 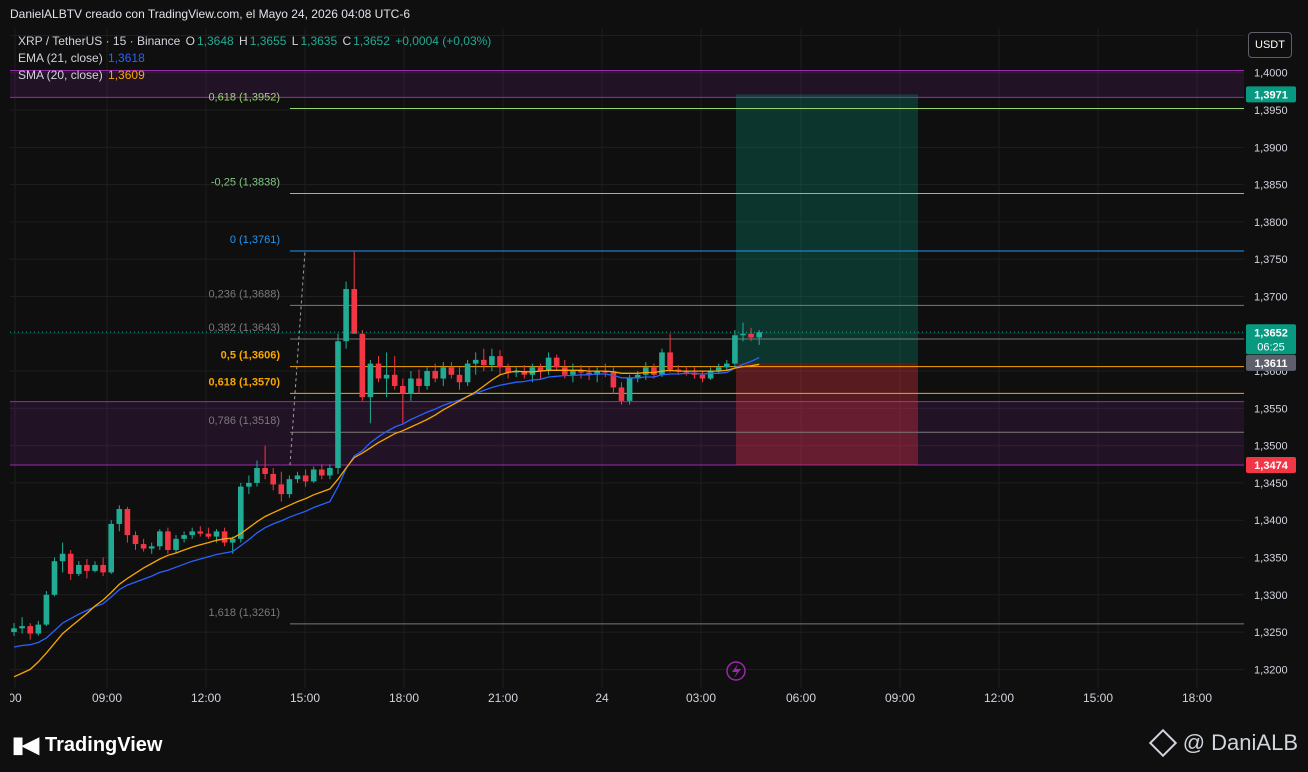 I want to click on sma-legend: SMA (20, close) 1,3609, so click(x=82, y=75).